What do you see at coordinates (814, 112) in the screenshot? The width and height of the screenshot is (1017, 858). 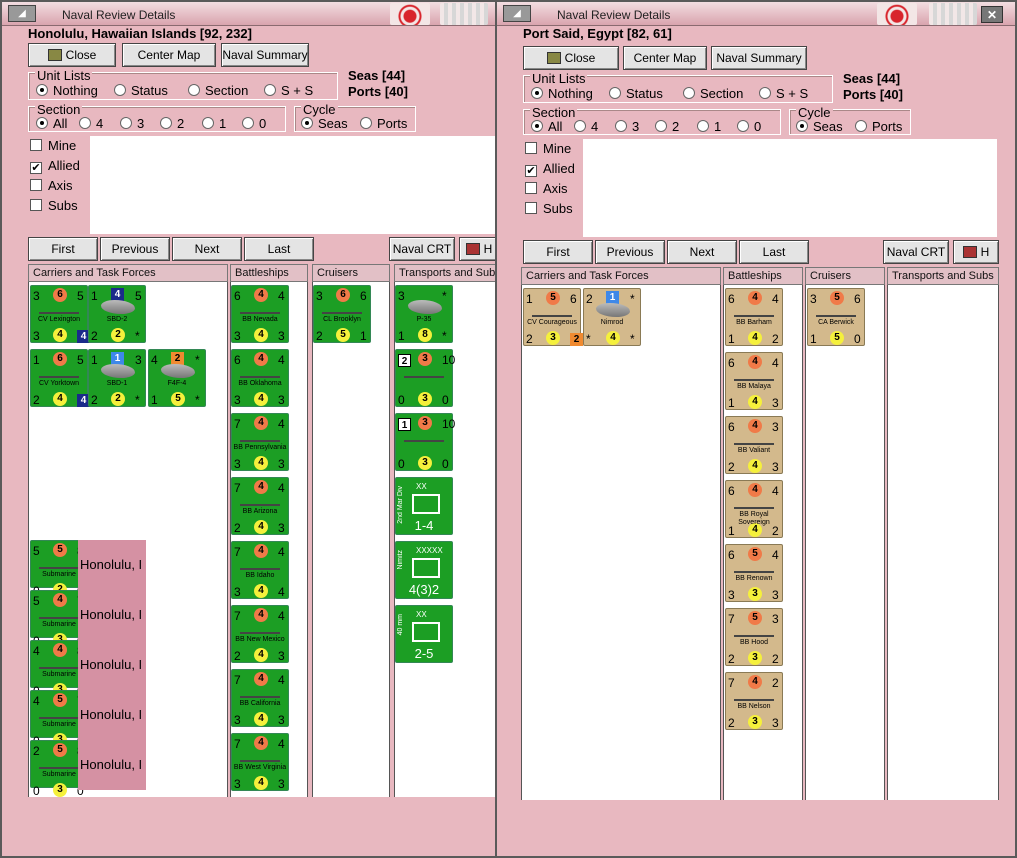 I see `cycle-label: Cycle` at bounding box center [814, 112].